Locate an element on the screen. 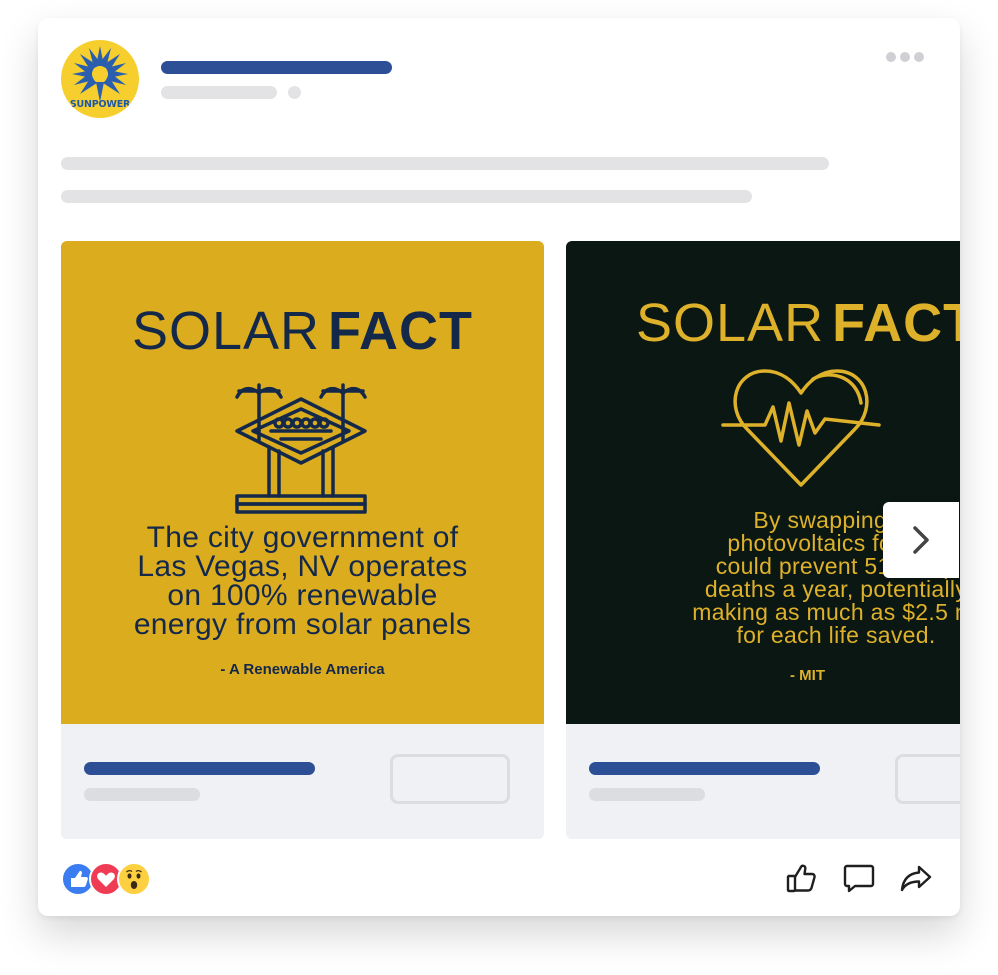  post-actions is located at coordinates (863, 880).